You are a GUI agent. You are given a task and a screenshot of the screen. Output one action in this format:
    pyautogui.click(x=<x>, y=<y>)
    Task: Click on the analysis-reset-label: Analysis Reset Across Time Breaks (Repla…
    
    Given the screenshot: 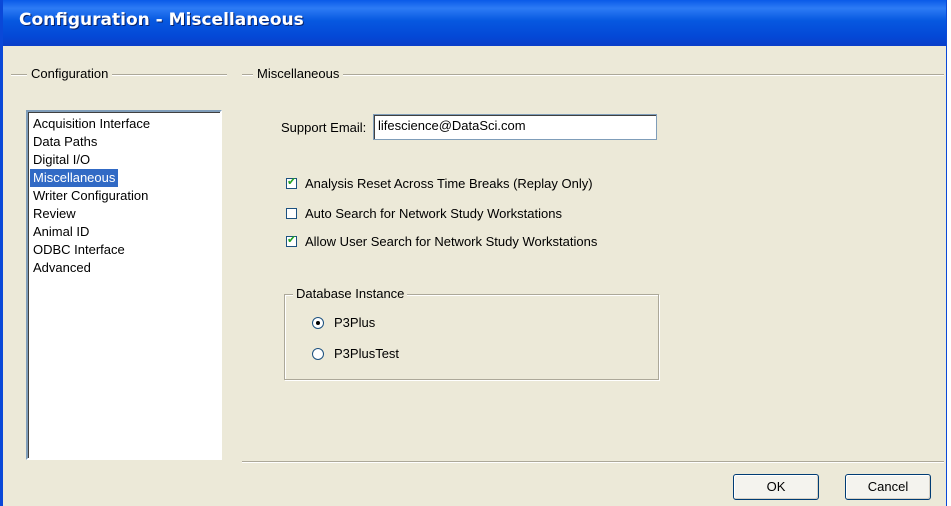 What is the action you would take?
    pyautogui.click(x=449, y=183)
    